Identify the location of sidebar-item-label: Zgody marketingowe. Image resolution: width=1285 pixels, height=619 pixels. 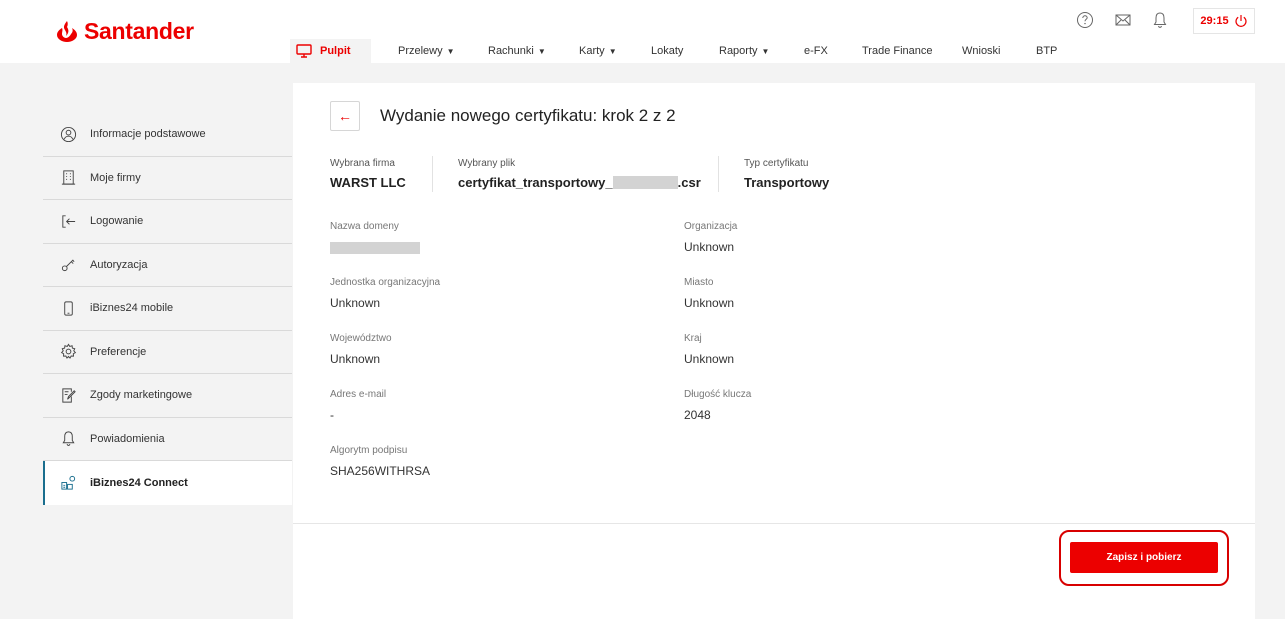
(141, 395).